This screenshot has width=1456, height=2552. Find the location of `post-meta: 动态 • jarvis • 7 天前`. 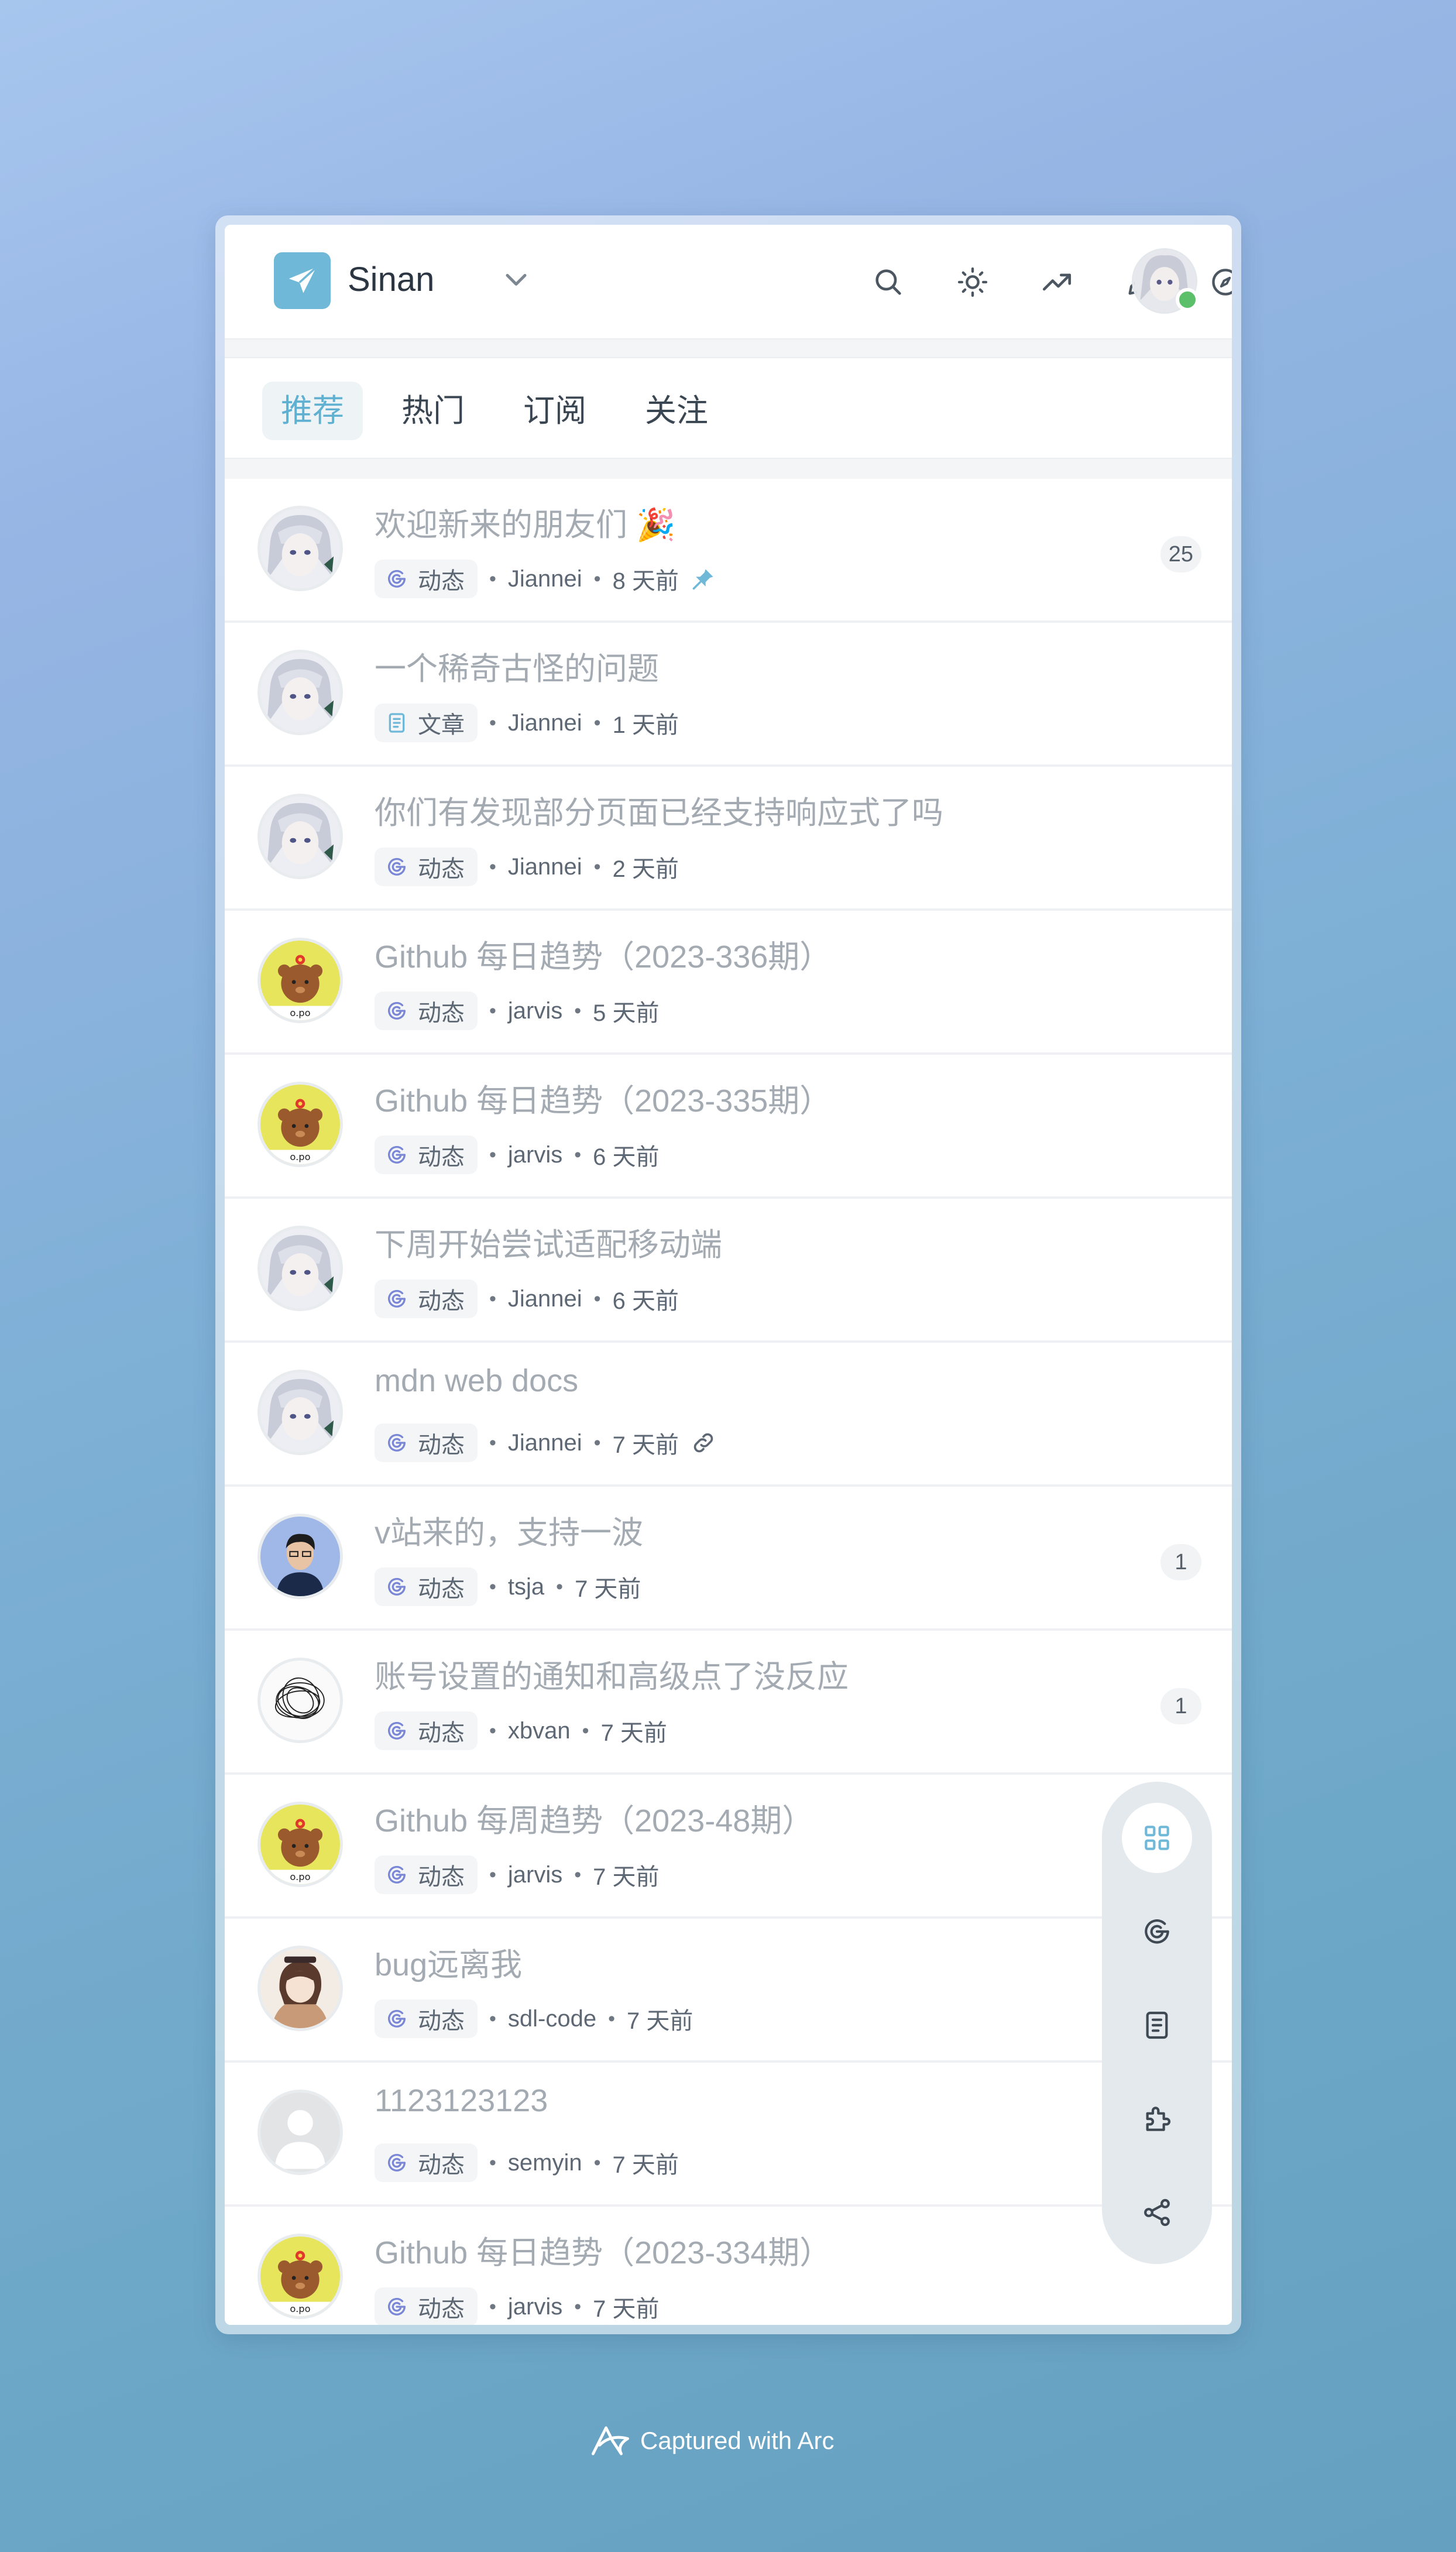

post-meta: 动态 • jarvis • 7 天前 is located at coordinates (517, 1874).